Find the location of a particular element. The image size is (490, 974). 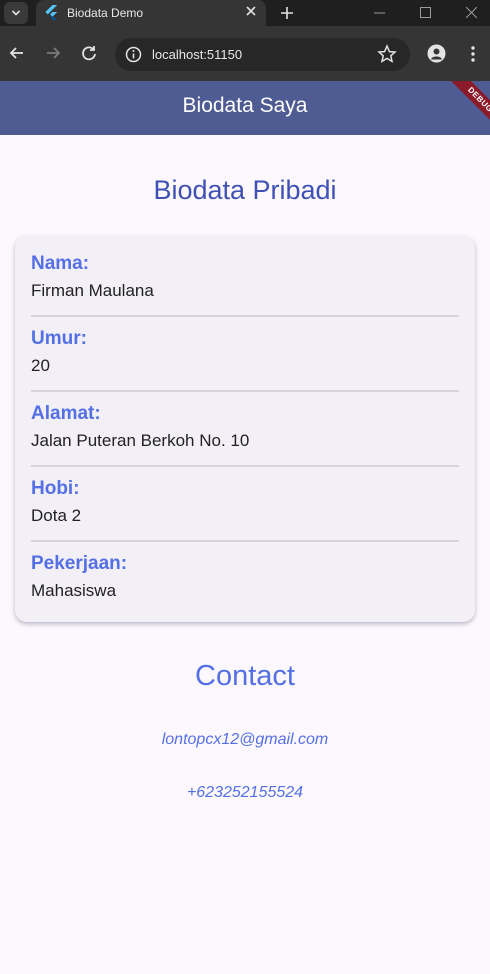

plus-icon is located at coordinates (287, 13).